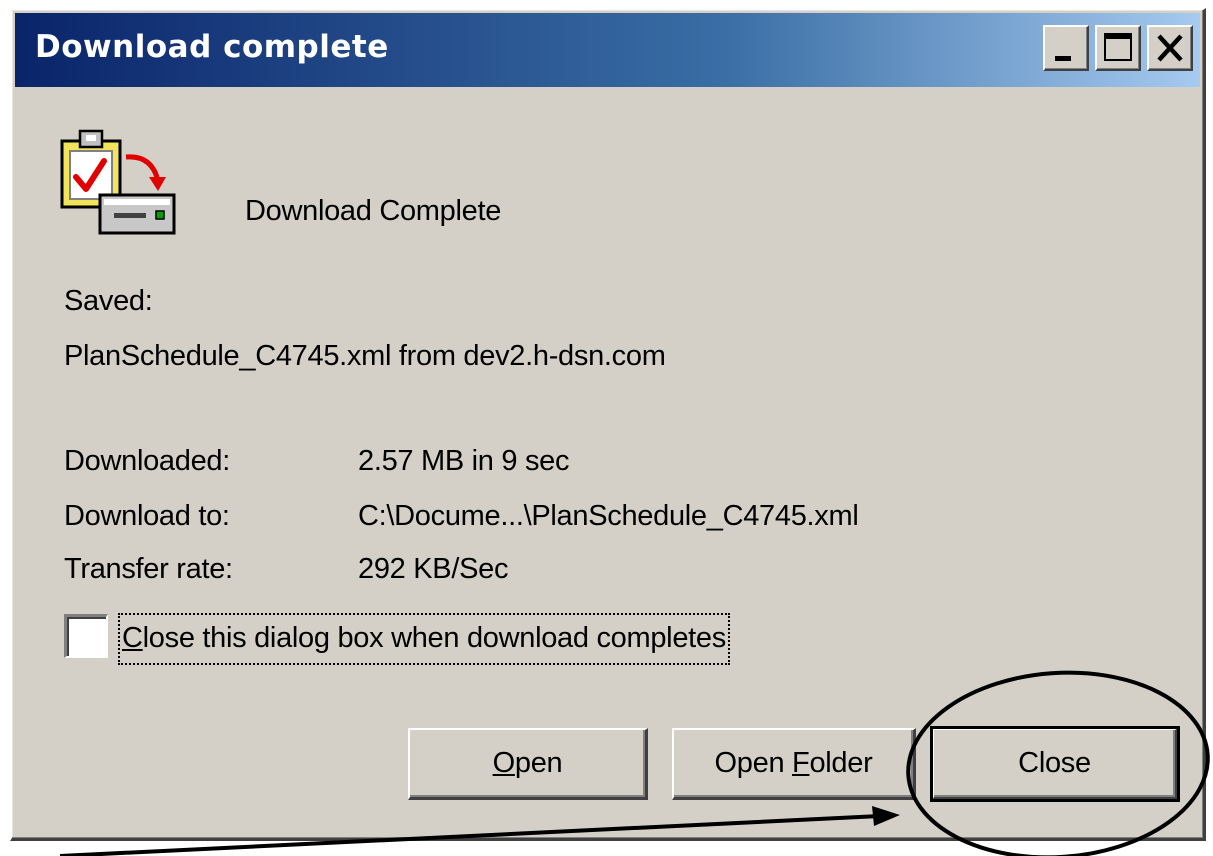  What do you see at coordinates (504, 763) in the screenshot?
I see `open-button-mnemonic: O` at bounding box center [504, 763].